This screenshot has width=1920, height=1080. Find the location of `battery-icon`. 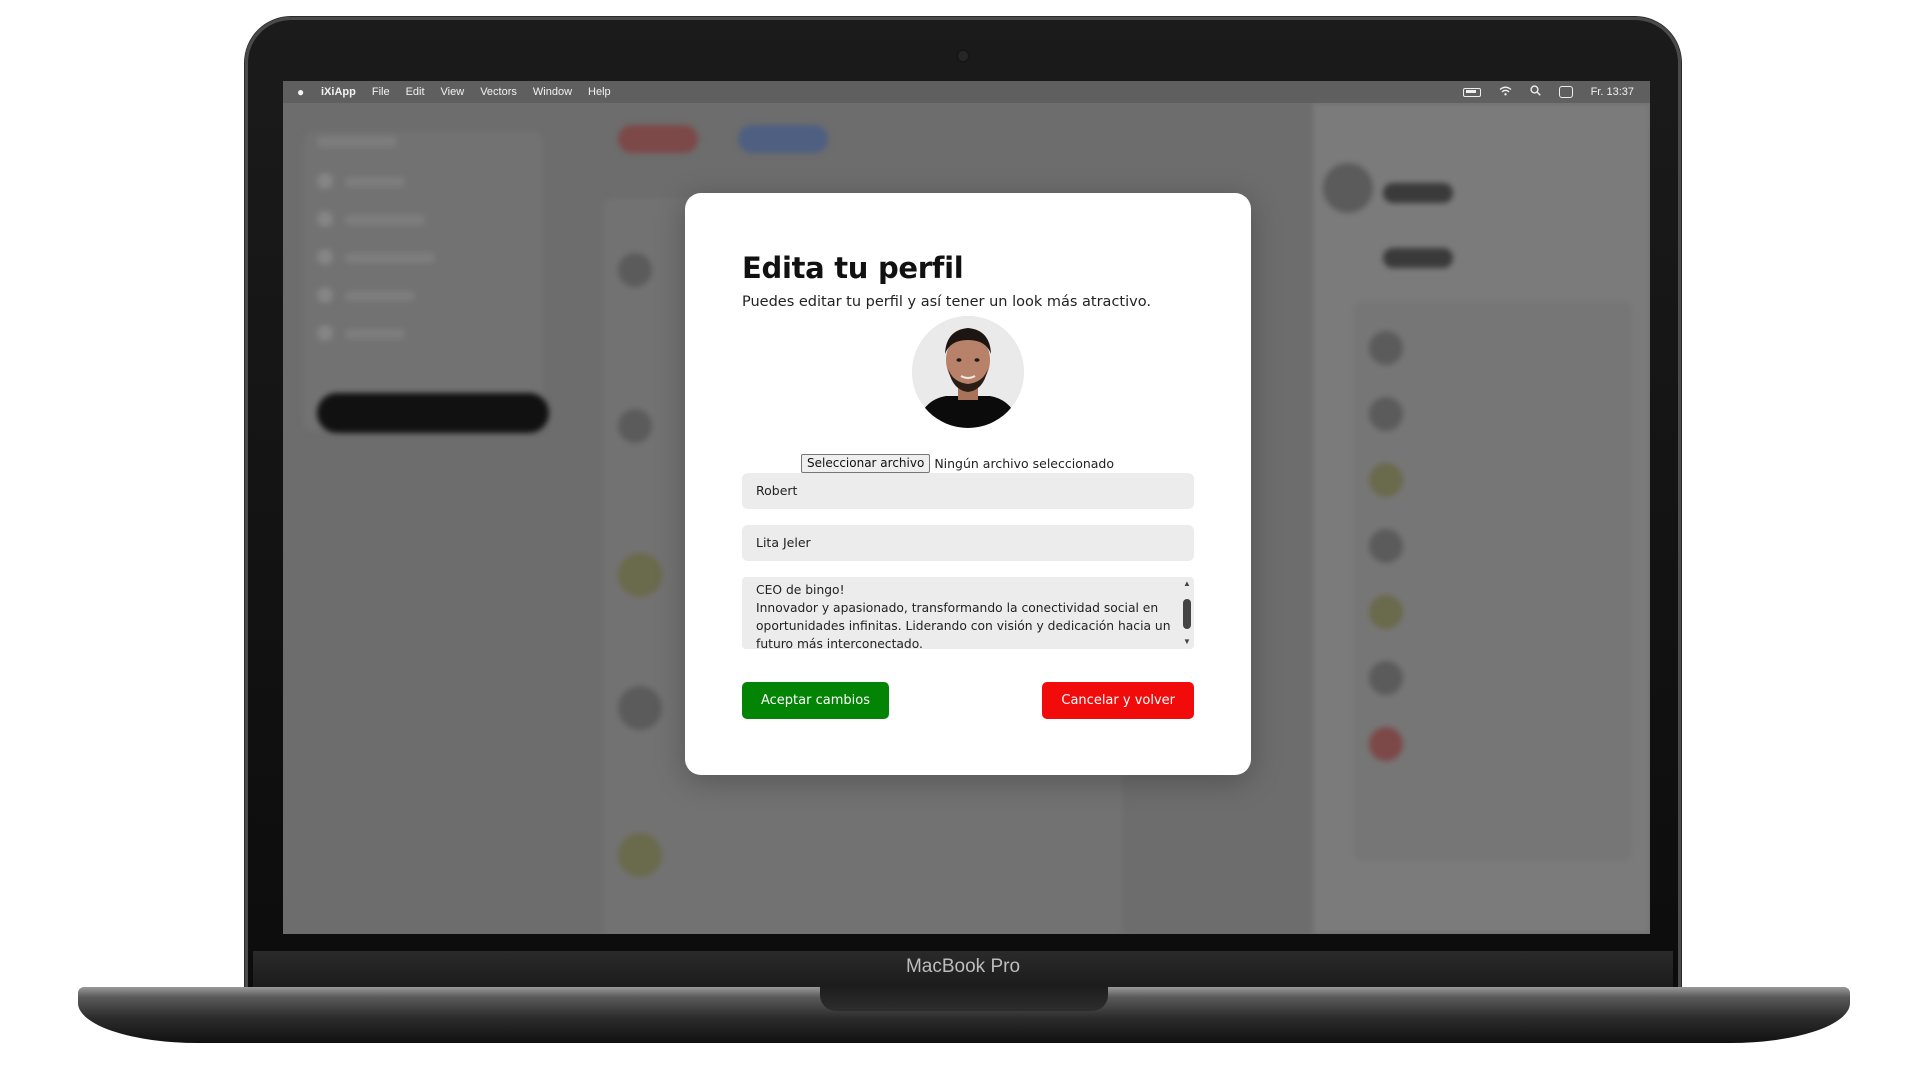

battery-icon is located at coordinates (1471, 92).